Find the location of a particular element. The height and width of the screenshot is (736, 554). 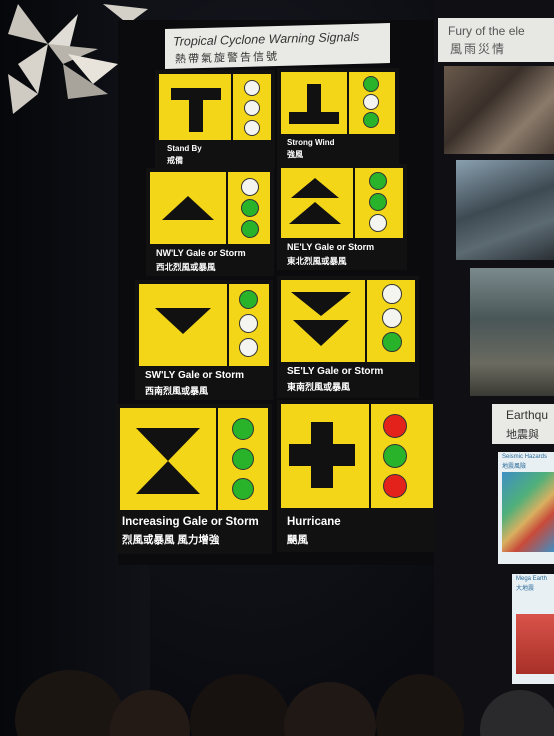

signal-increasing-gale: Increasing Gale or Storm 烈風或暴風 風力增強 is located at coordinates (194, 479).